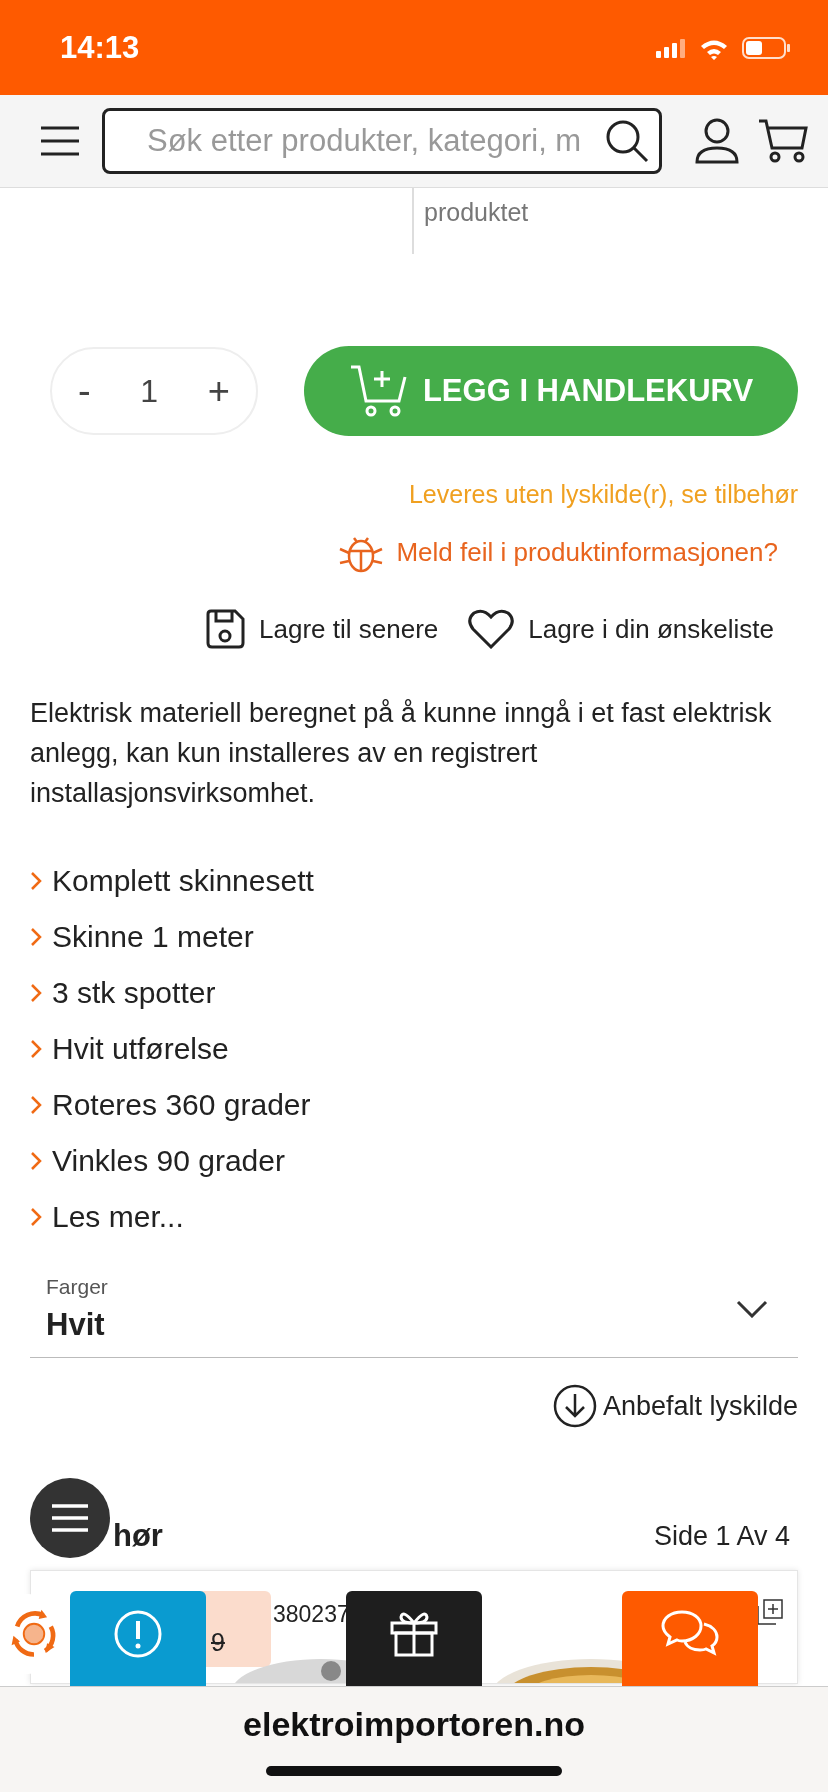  Describe the element at coordinates (311, 1614) in the screenshot. I see `product-number: 380237` at that location.